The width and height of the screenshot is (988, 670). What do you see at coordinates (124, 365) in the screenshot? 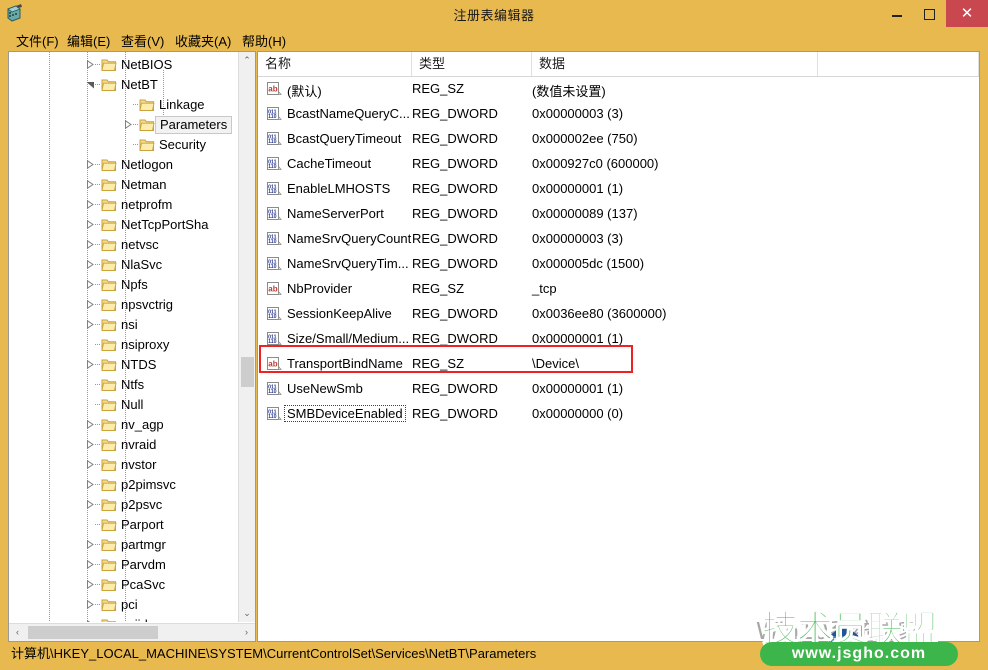
I see `tree-item-ntds: NTDS` at bounding box center [124, 365].